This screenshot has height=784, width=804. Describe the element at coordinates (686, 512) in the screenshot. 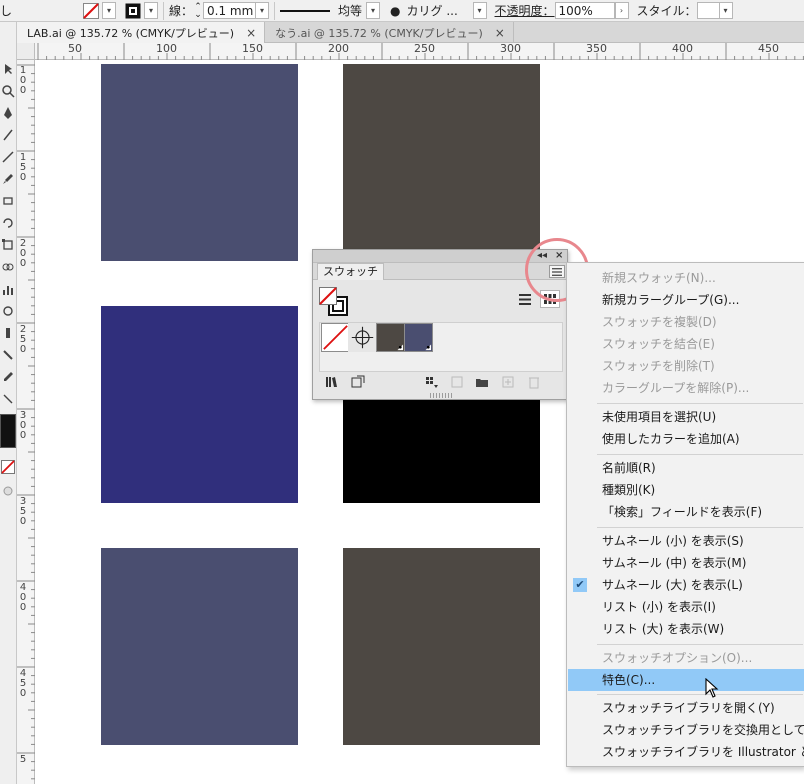

I see `menu-item-show-find-field: 「検索」フィールドを表示(F)` at that location.